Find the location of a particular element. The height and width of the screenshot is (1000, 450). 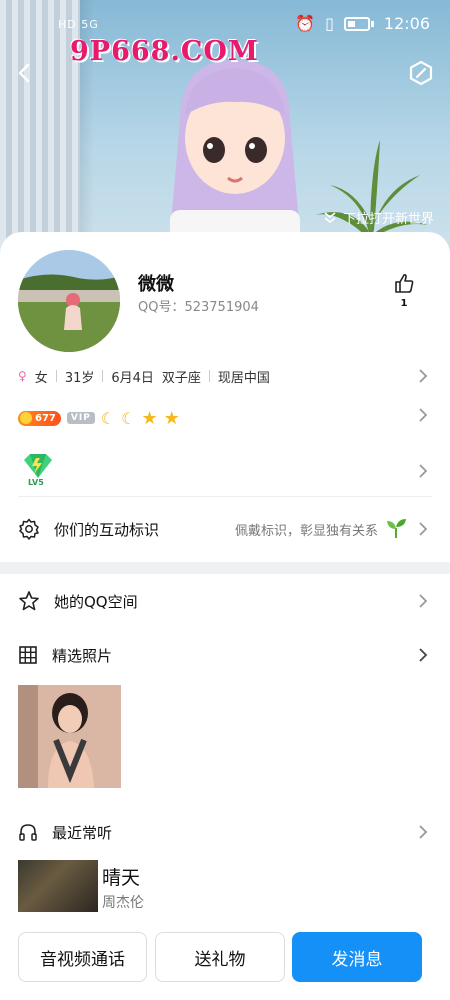

music-row: 最近常听 is located at coordinates (225, 832).